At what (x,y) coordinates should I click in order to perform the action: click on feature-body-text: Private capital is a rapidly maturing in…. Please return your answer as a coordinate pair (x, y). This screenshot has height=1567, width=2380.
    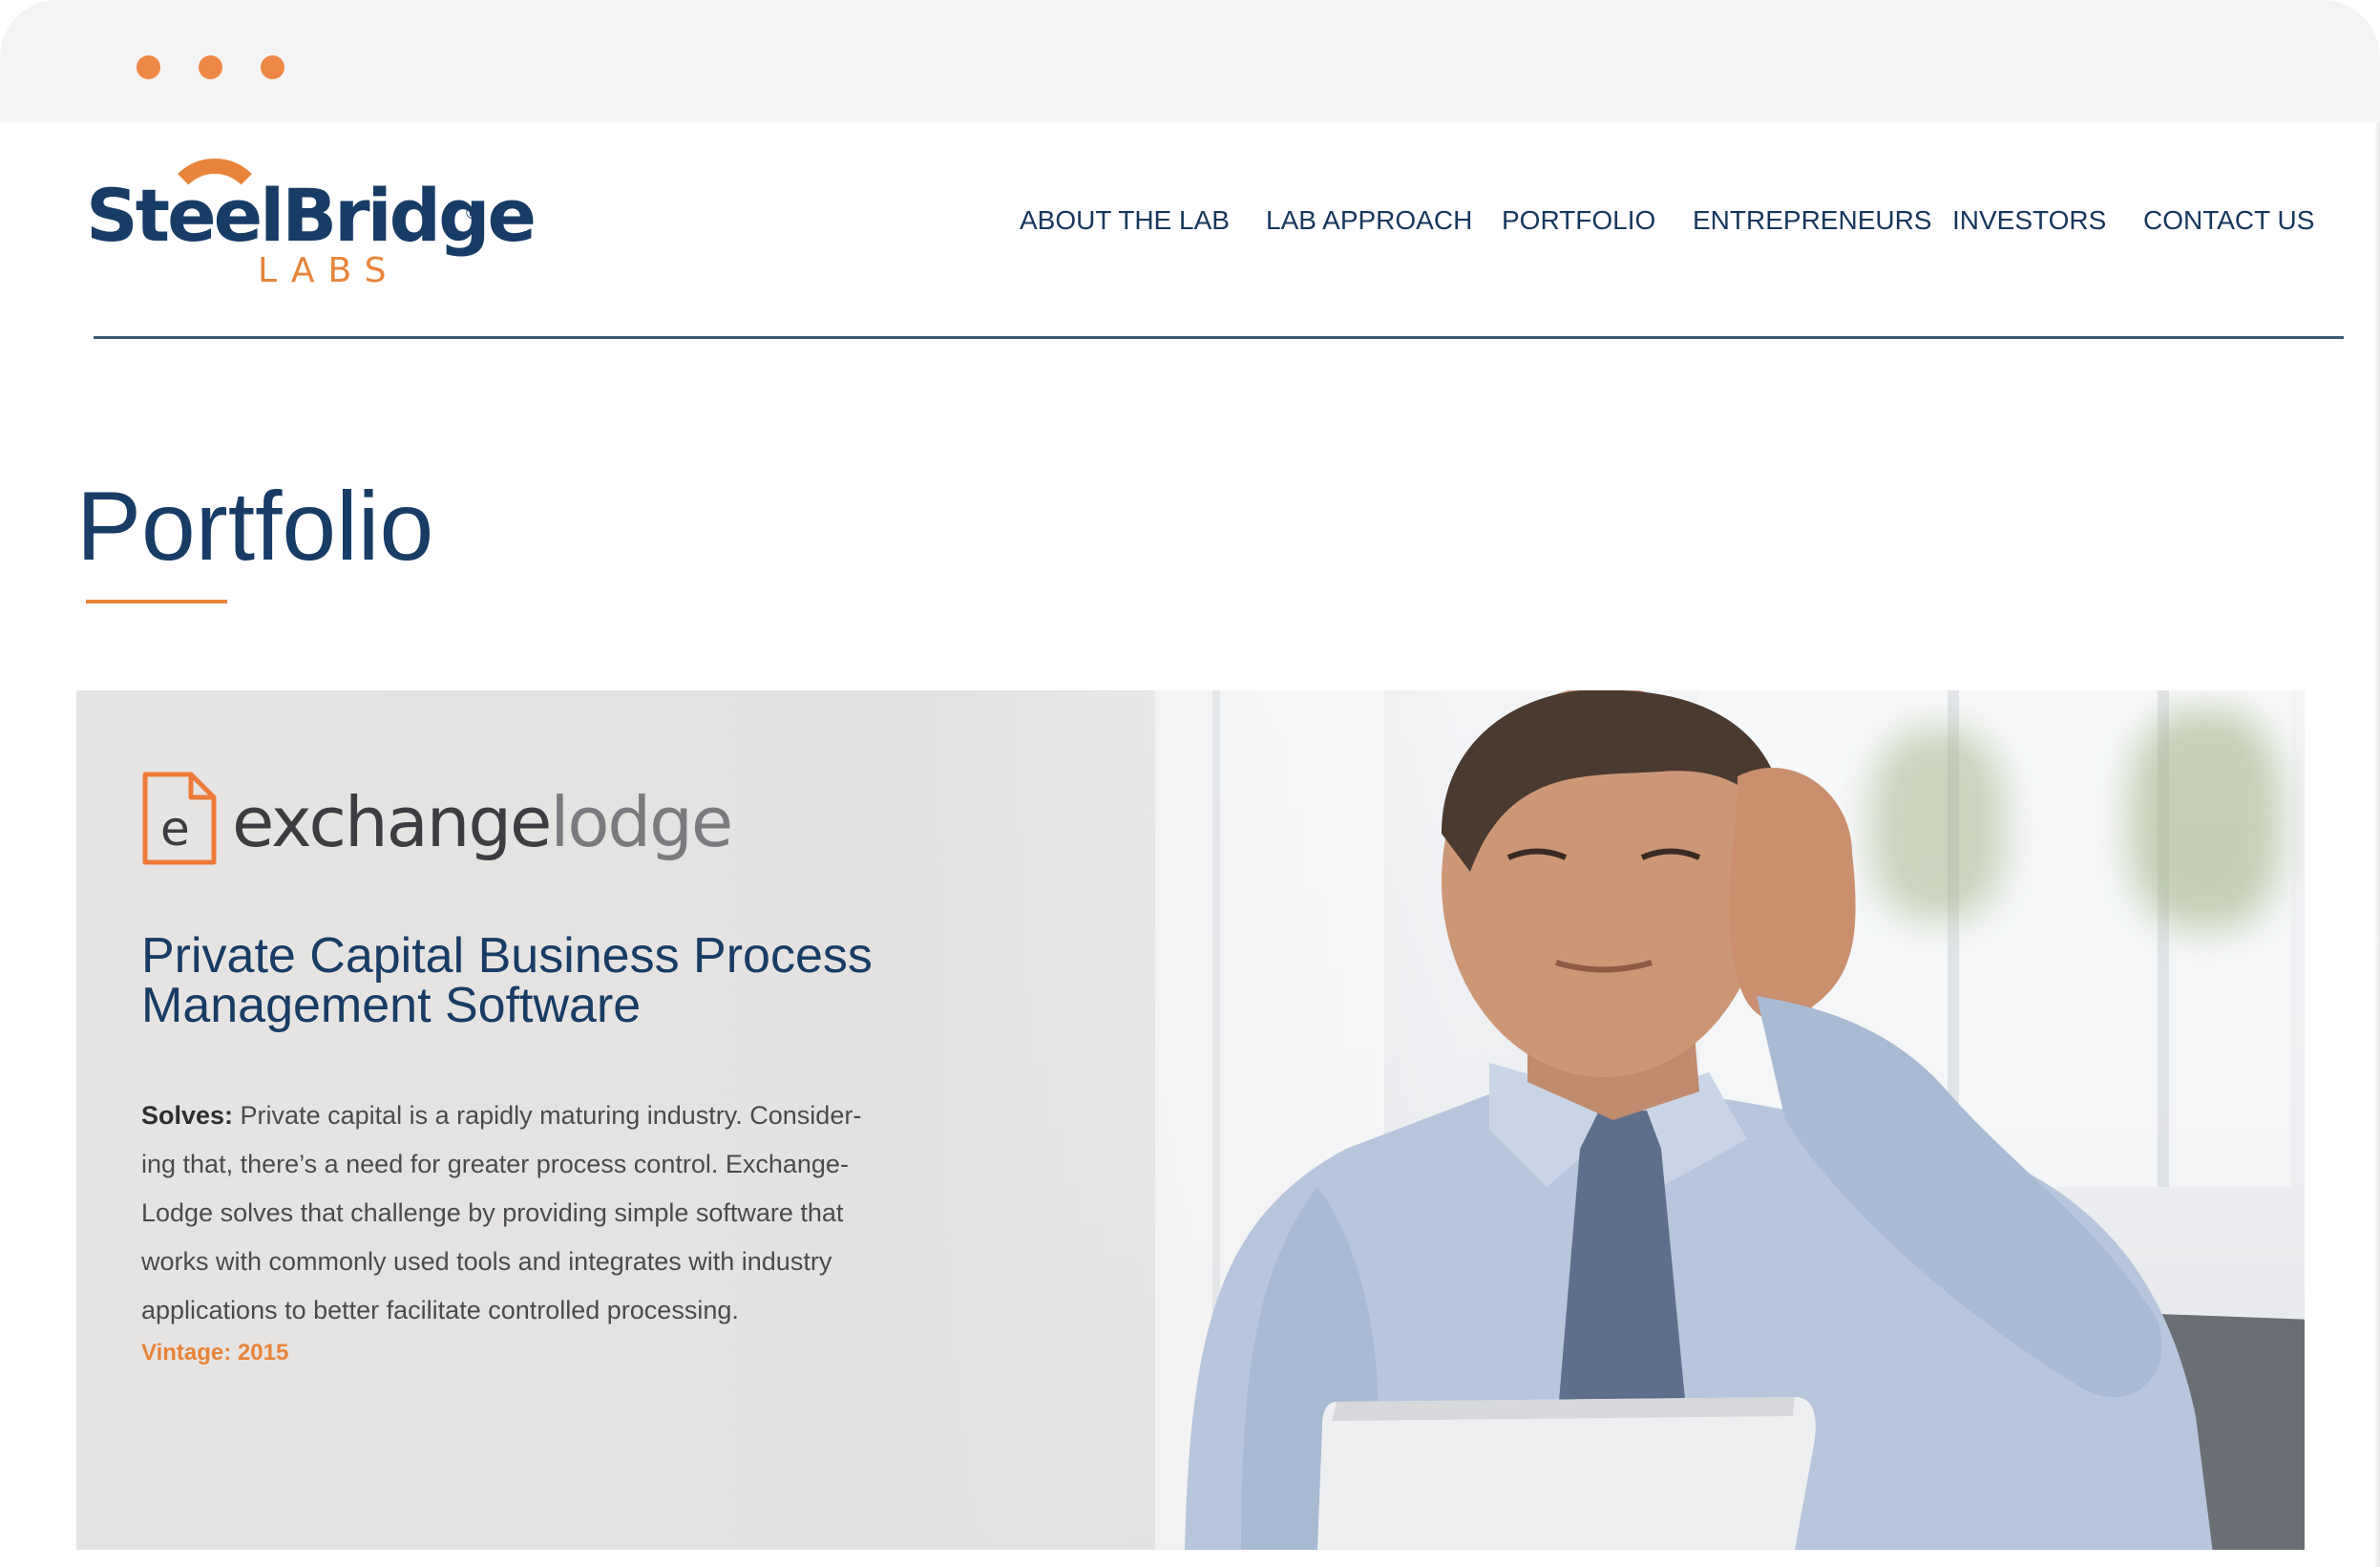
    Looking at the image, I should click on (501, 1213).